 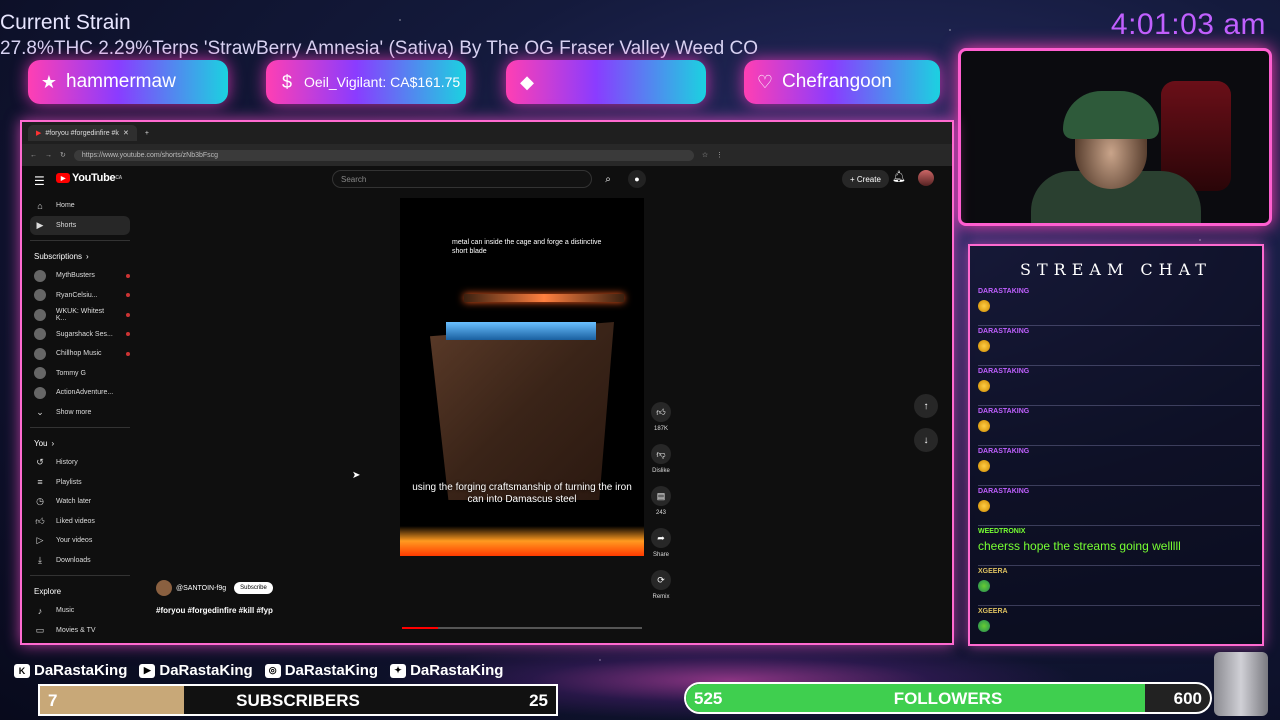 What do you see at coordinates (80, 611) in the screenshot?
I see `sidebar-item-music: ♪ Music` at bounding box center [80, 611].